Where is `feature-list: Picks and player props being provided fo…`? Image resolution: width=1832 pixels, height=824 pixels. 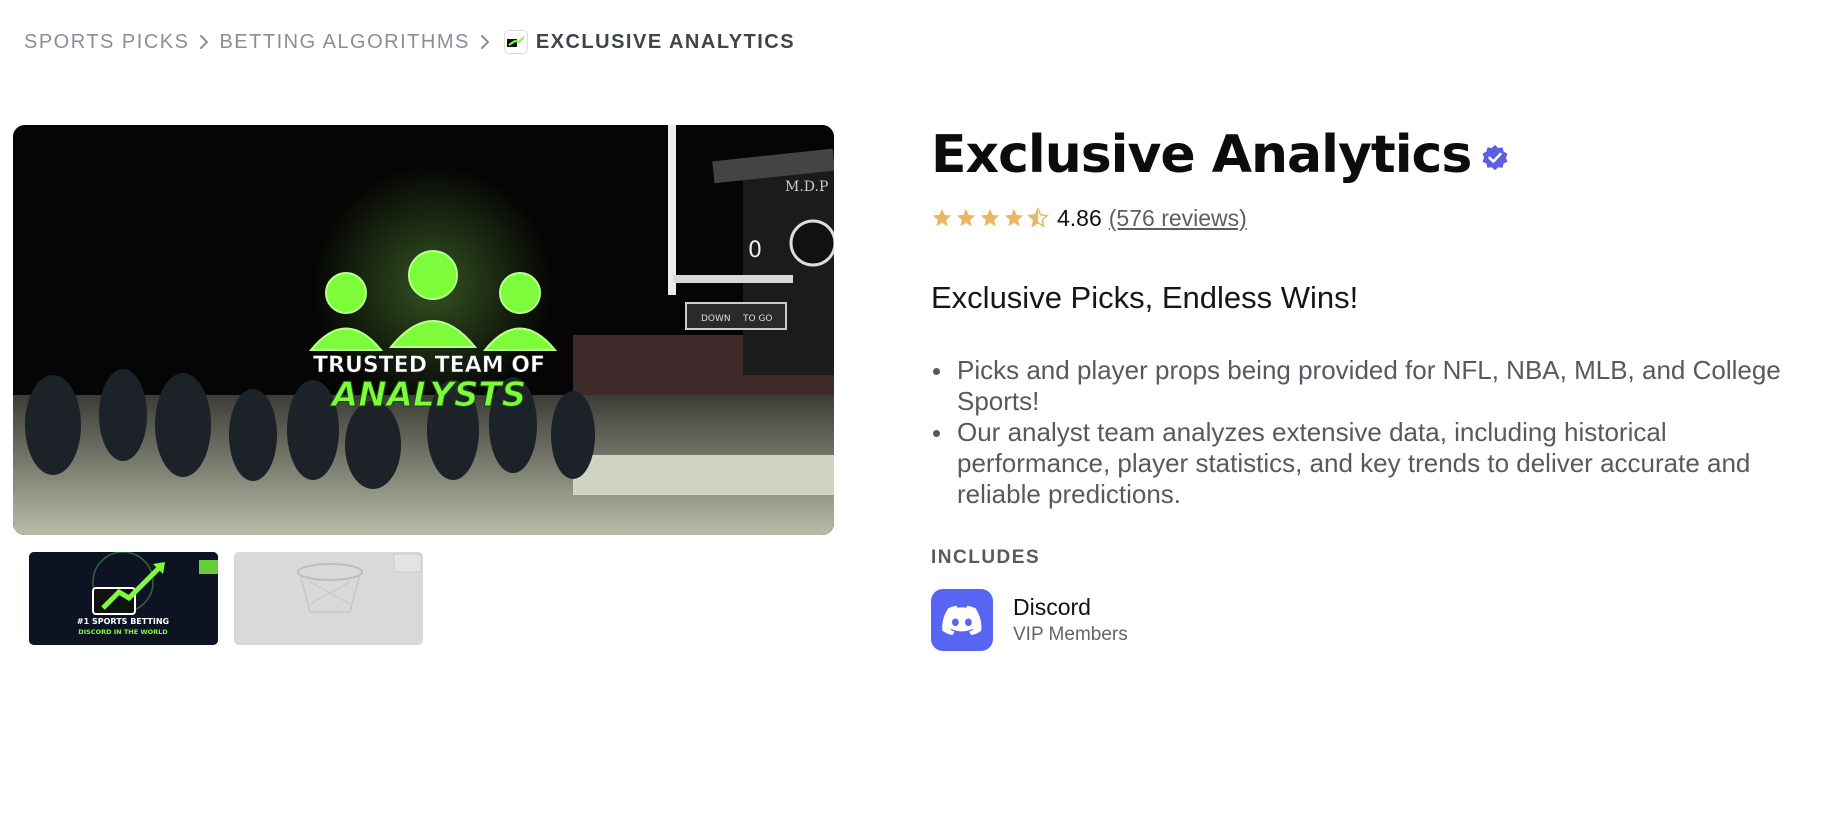 feature-list: Picks and player props being provided fo… is located at coordinates (1361, 432).